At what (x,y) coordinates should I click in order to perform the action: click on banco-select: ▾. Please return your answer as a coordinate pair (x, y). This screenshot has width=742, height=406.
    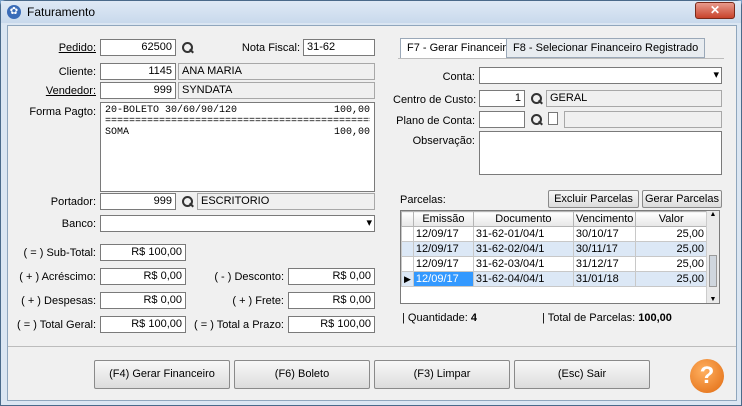
    Looking at the image, I should click on (237, 223).